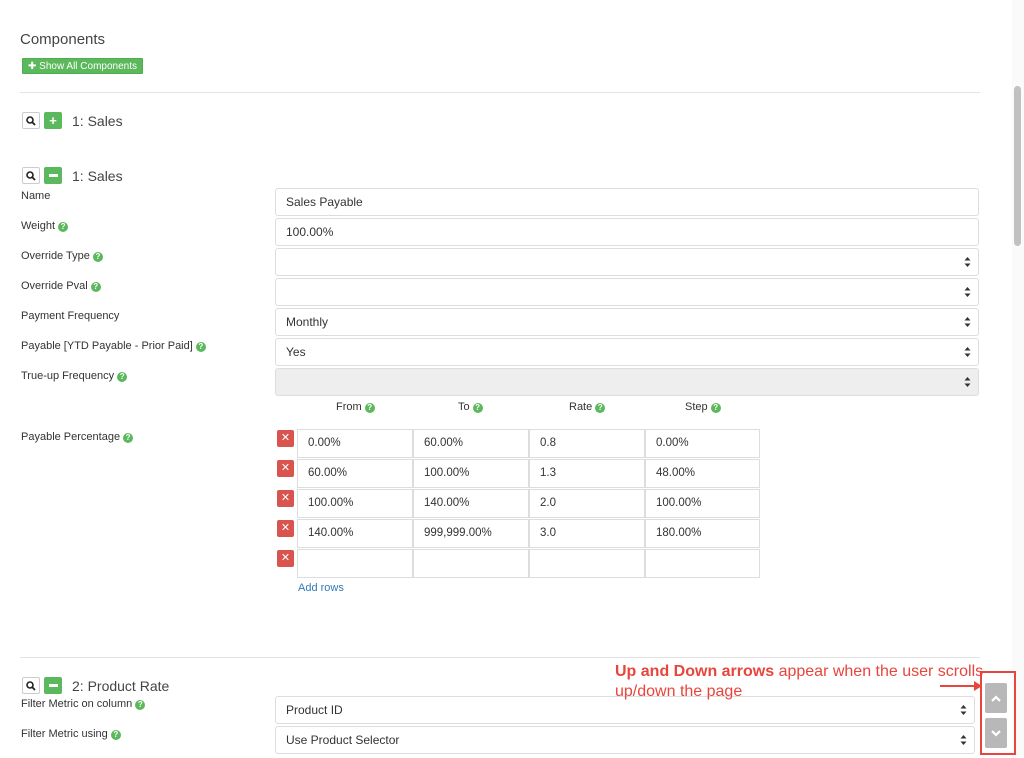 This screenshot has width=1024, height=758. What do you see at coordinates (627, 382) in the screenshot?
I see `trueup-frequency-select` at bounding box center [627, 382].